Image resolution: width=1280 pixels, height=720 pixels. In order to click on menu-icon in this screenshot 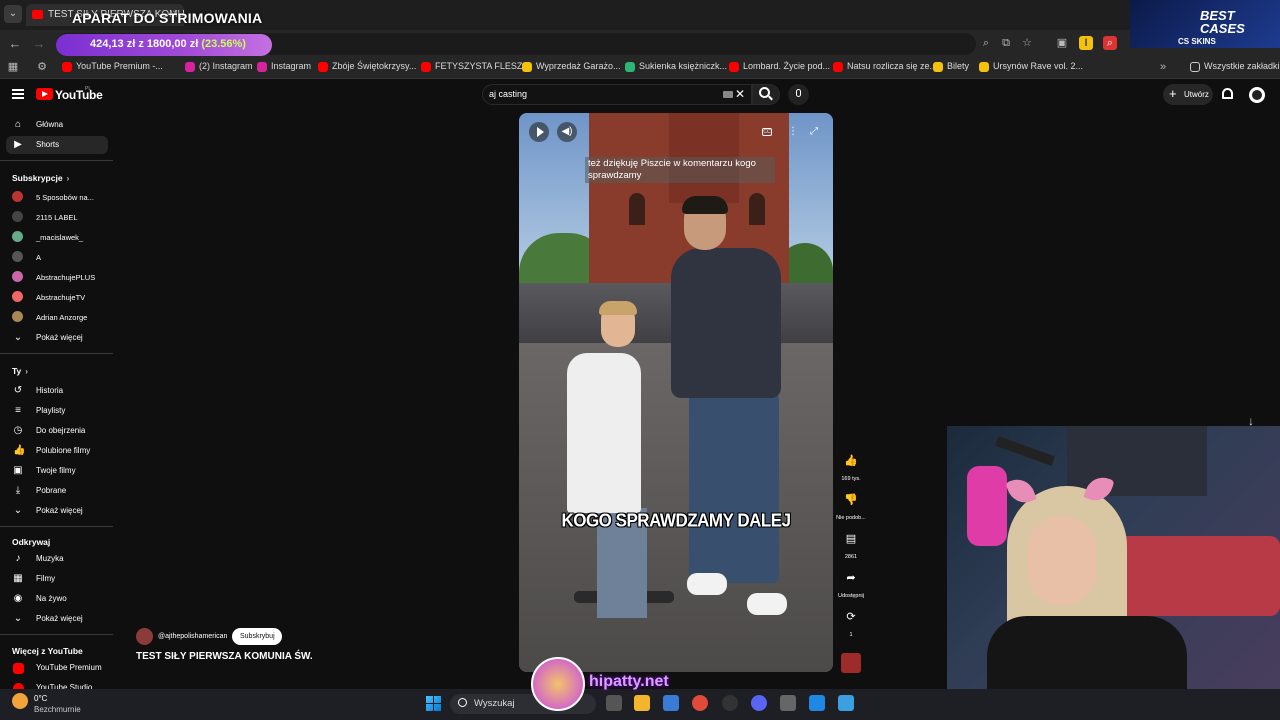, I will do `click(18, 94)`.